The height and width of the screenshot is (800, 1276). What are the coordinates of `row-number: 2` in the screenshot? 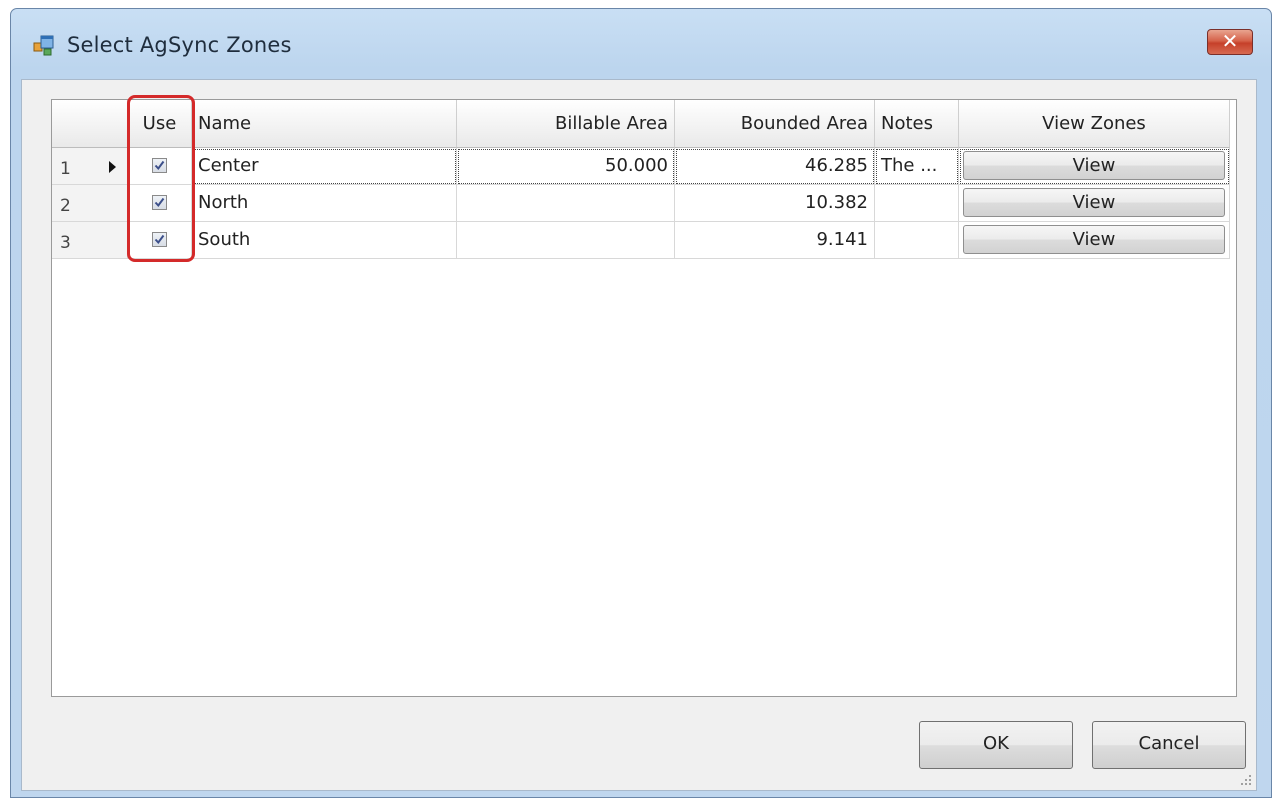 It's located at (65, 206).